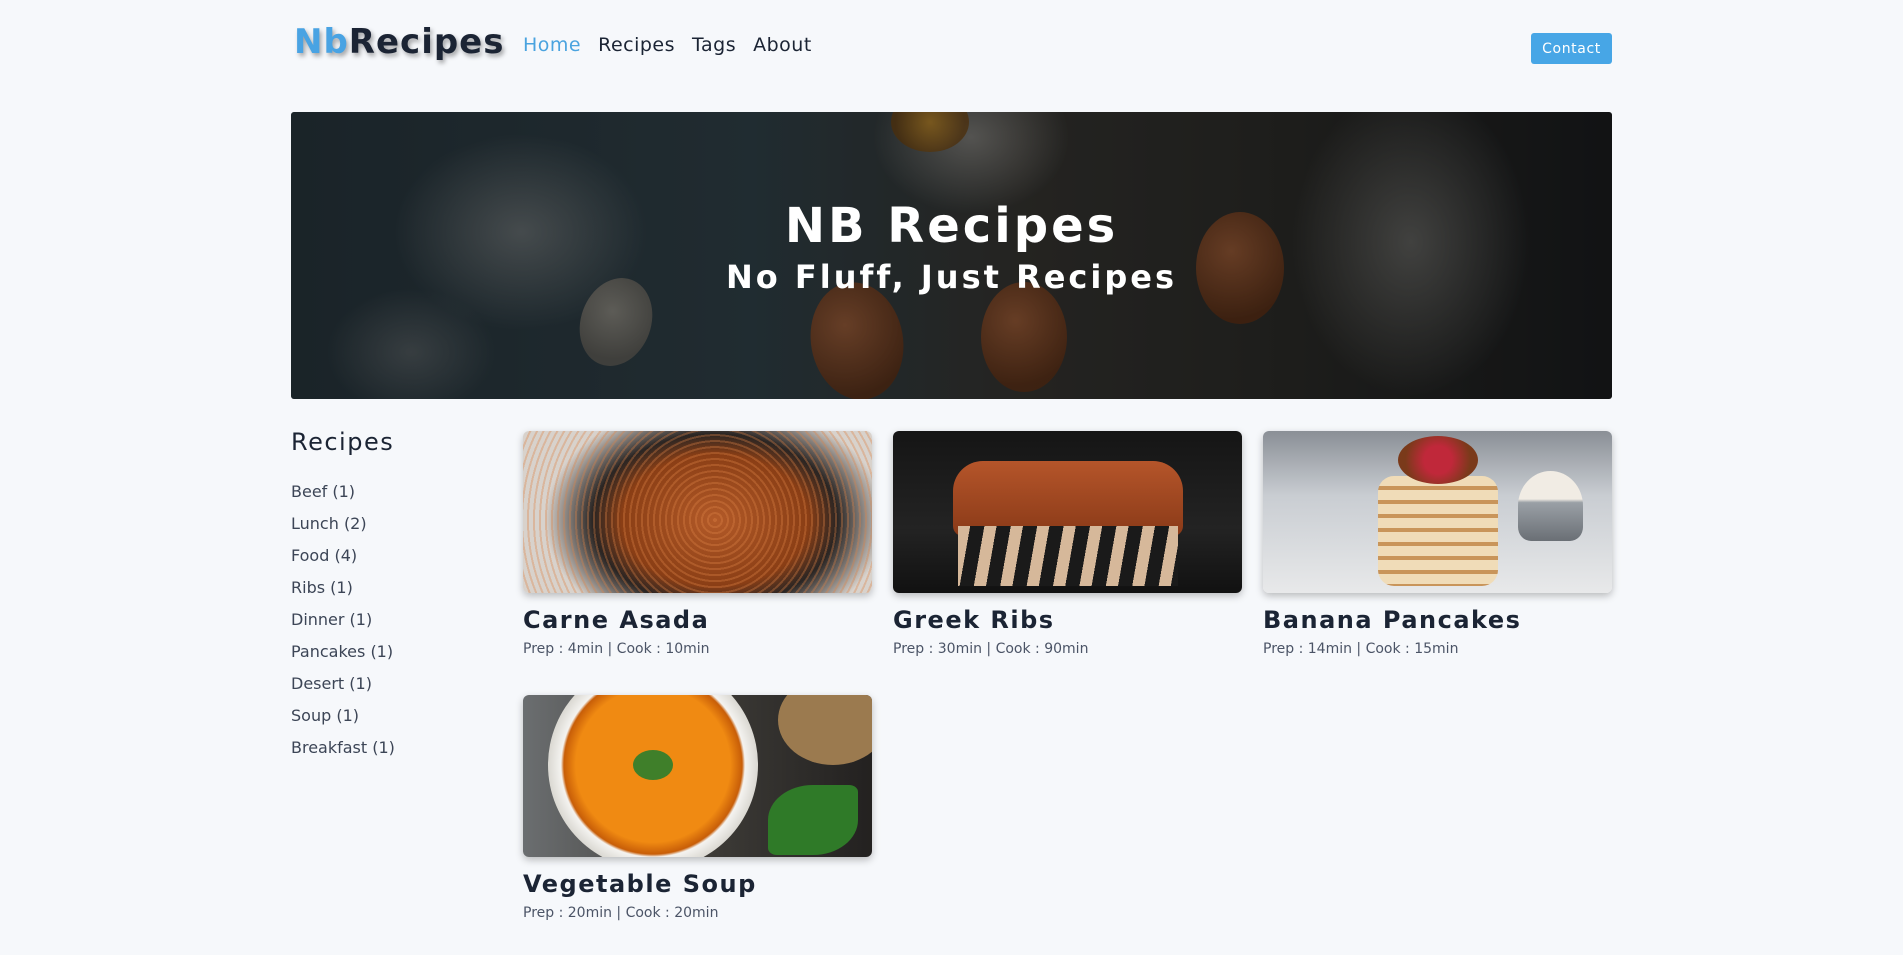 This screenshot has width=1903, height=955. Describe the element at coordinates (1550, 506) in the screenshot. I see `cream-cup-shape` at that location.